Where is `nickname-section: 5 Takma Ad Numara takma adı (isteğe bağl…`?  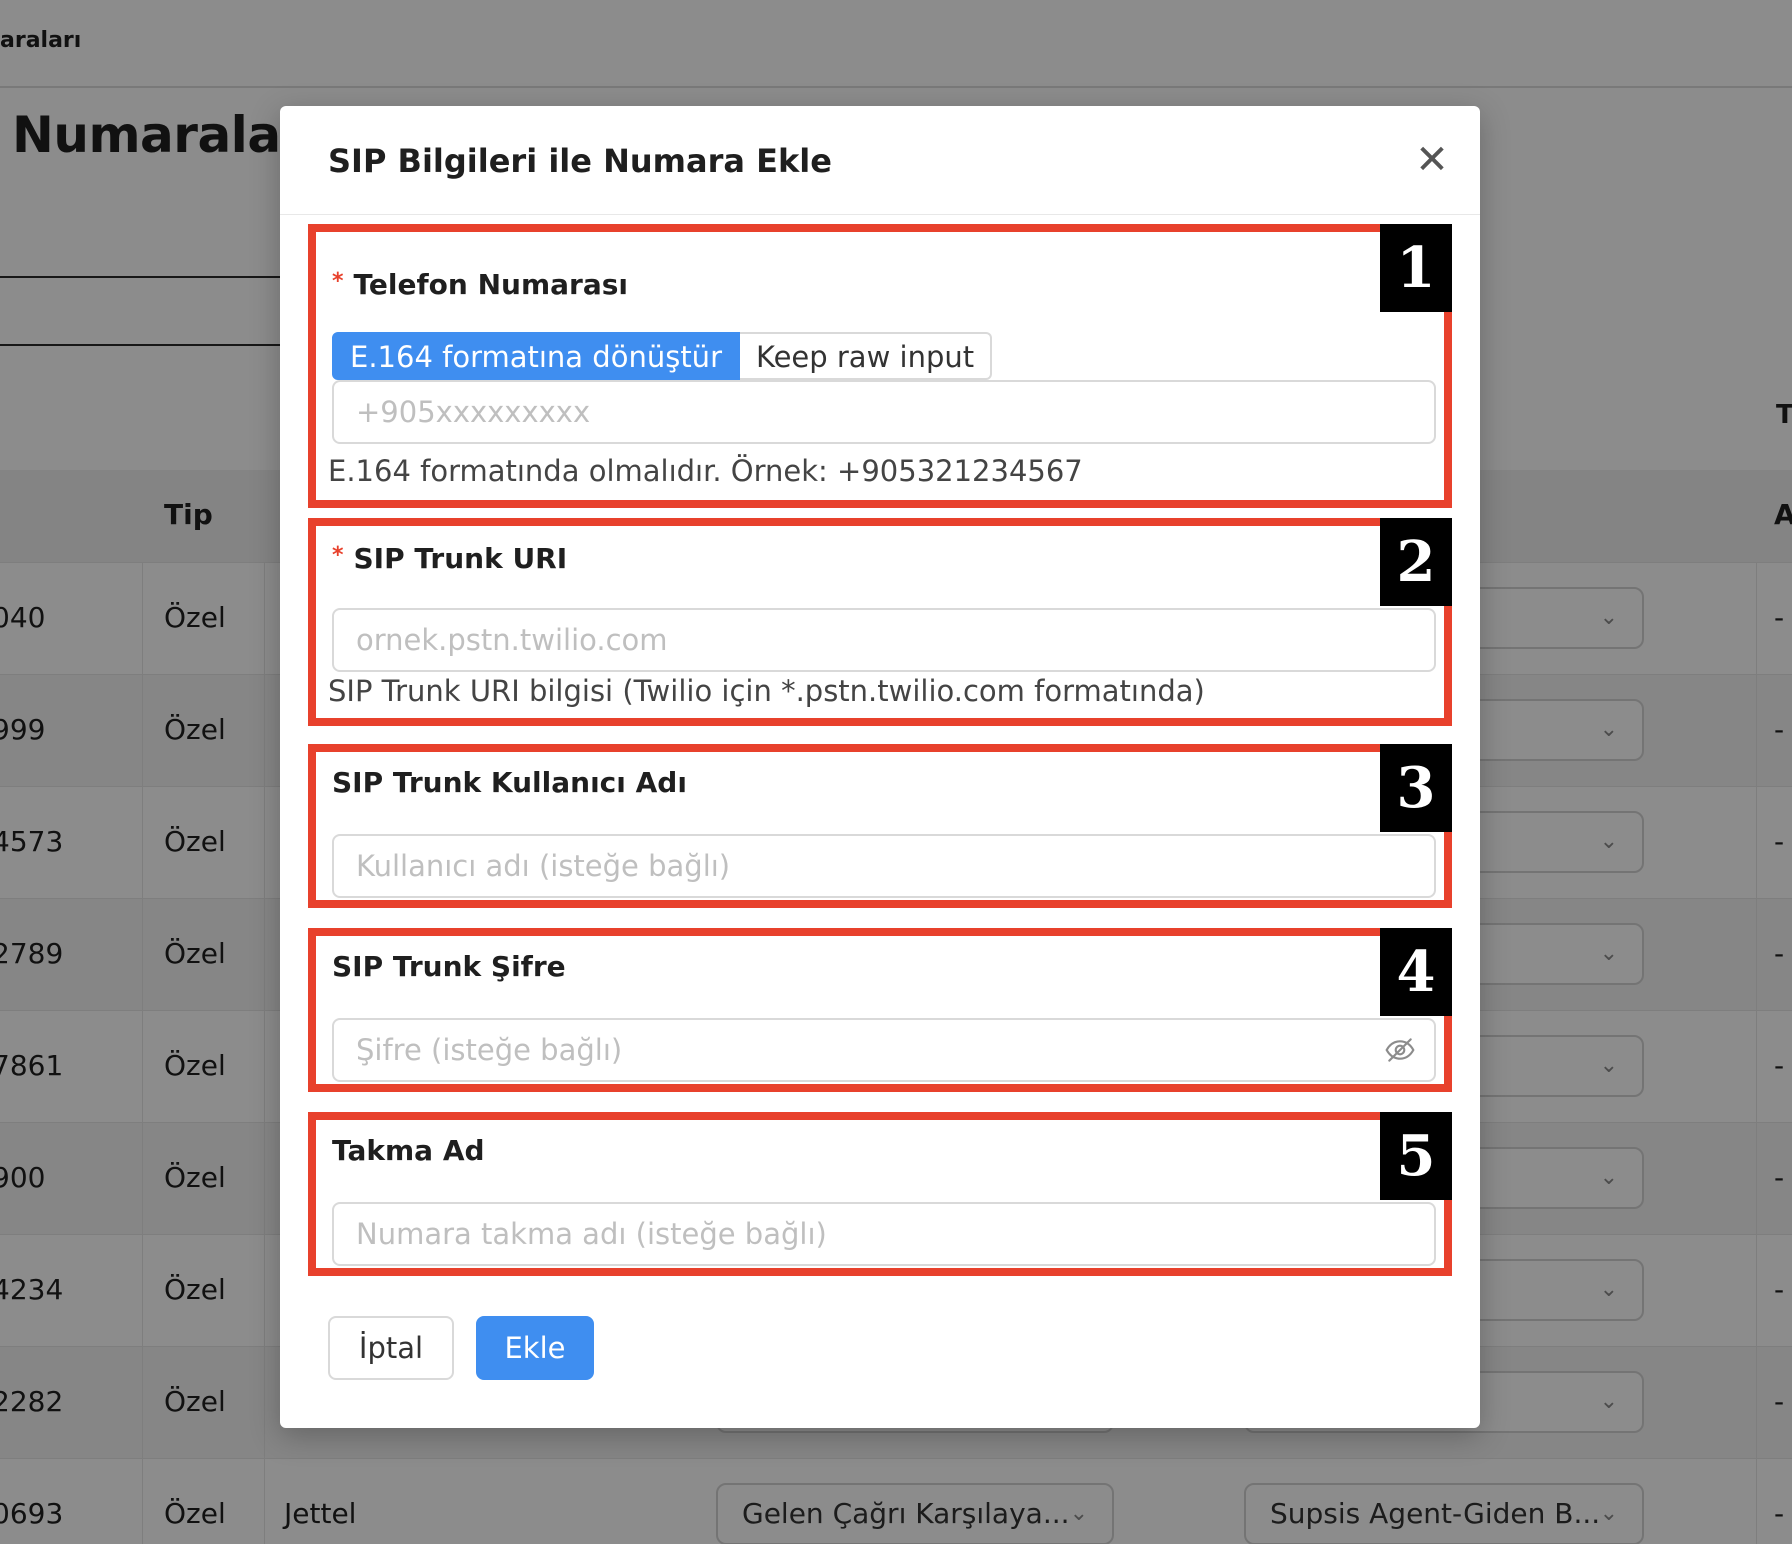
nickname-section: 5 Takma Ad Numara takma adı (isteğe bağl… is located at coordinates (880, 1194).